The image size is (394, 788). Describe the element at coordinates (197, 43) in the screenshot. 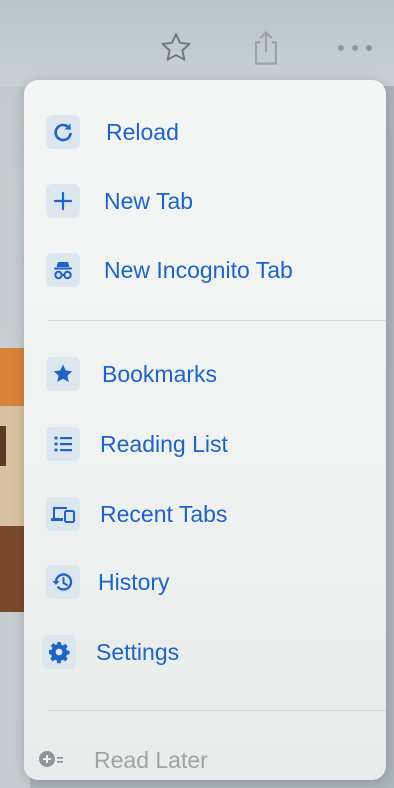

I see `top-toolbar` at that location.